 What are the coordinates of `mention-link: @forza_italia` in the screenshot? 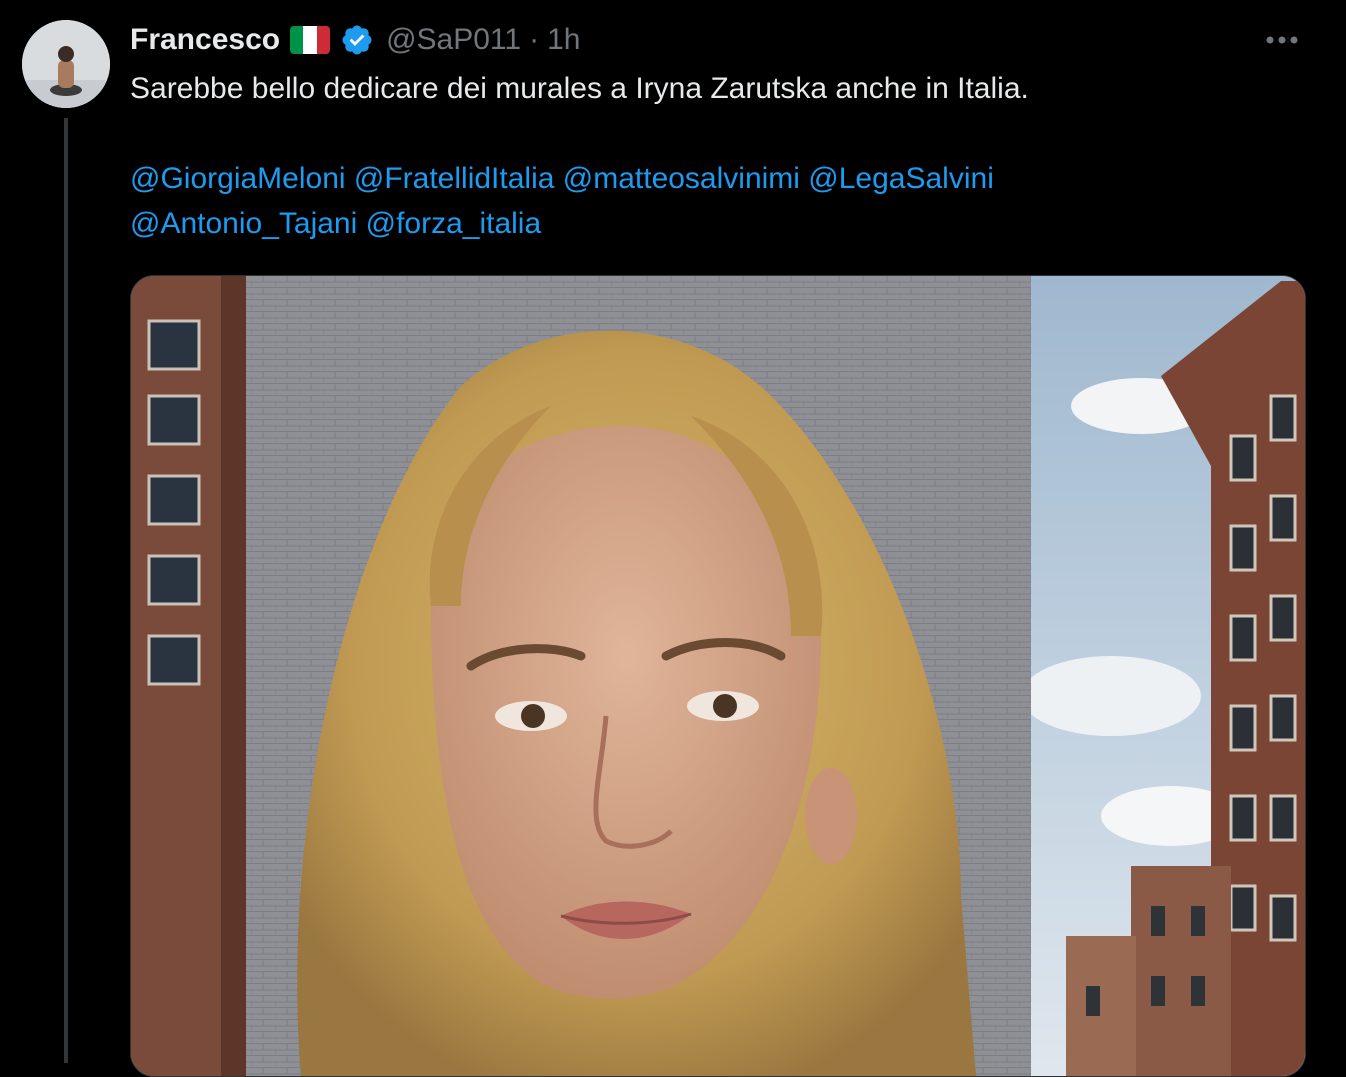 It's located at (454, 223).